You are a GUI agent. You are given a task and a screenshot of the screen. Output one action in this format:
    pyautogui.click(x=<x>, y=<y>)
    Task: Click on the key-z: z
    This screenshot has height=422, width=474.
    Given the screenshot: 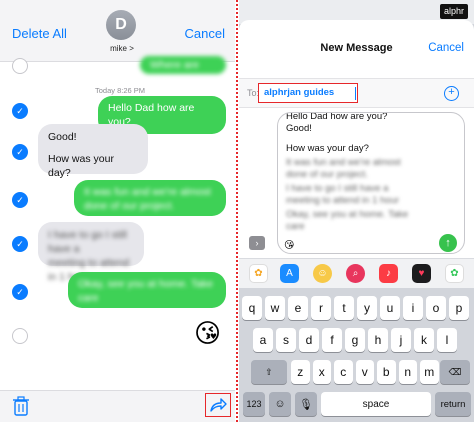 What is the action you would take?
    pyautogui.click(x=300, y=372)
    